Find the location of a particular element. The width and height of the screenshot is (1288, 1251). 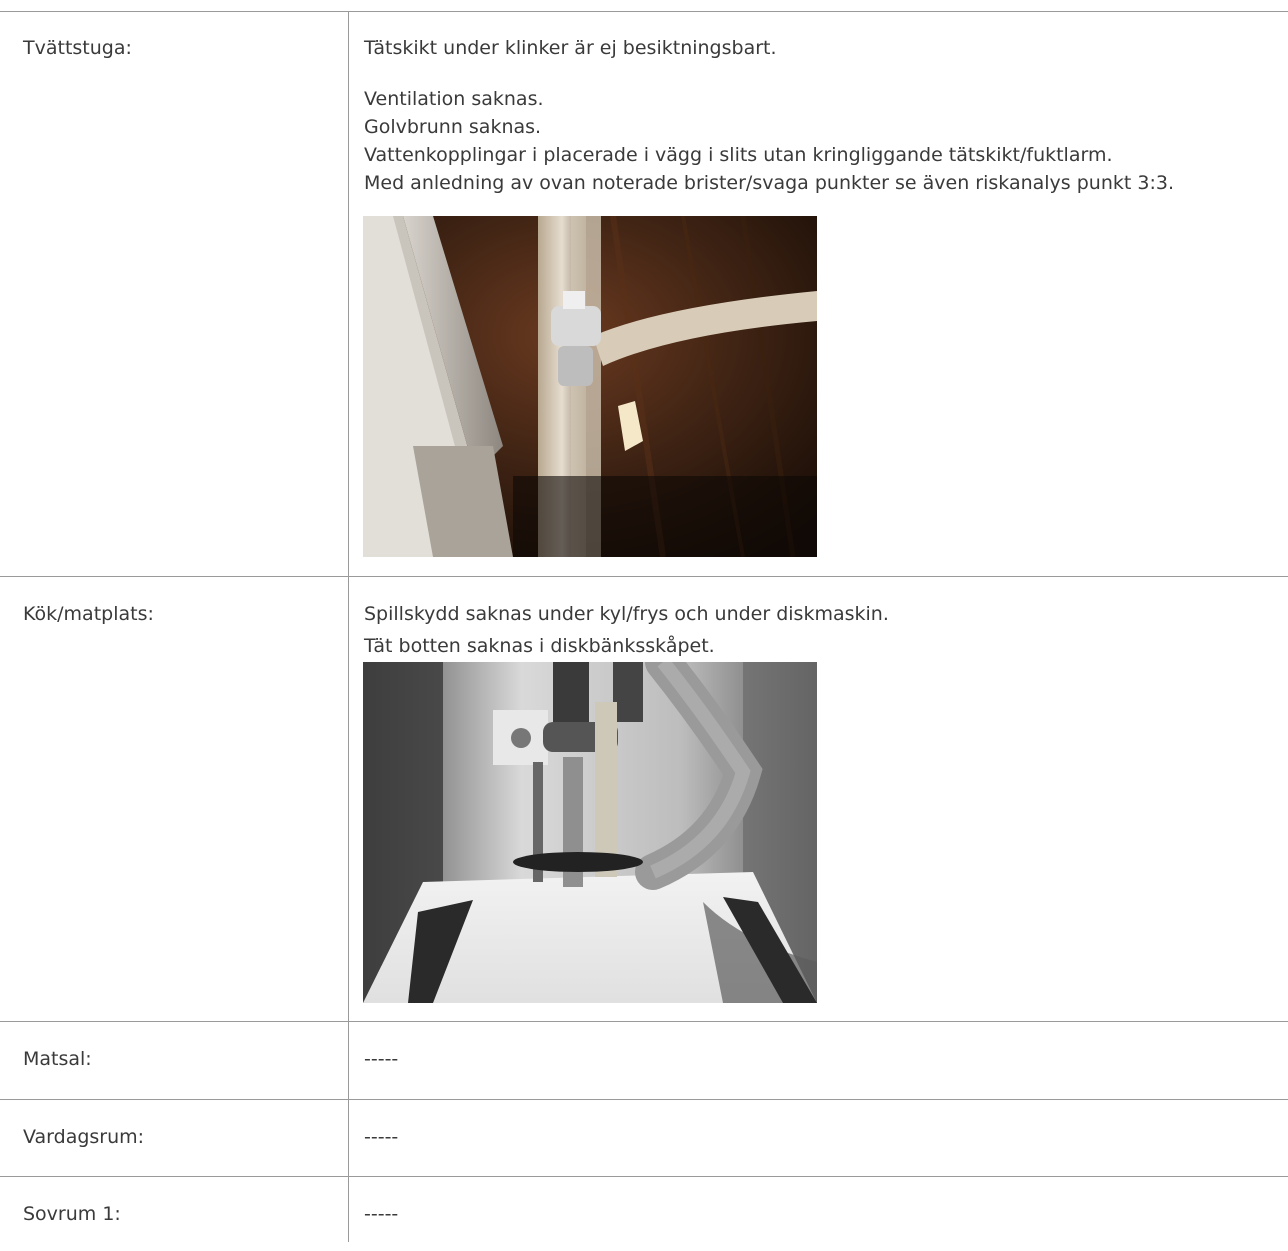

row-label-tvattstuga: Tvättstuga: is located at coordinates (77, 48).